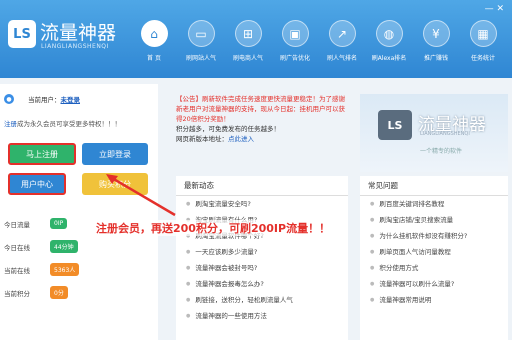  I want to click on list-item: 流量神器会被封号吗?, so click(262, 268).